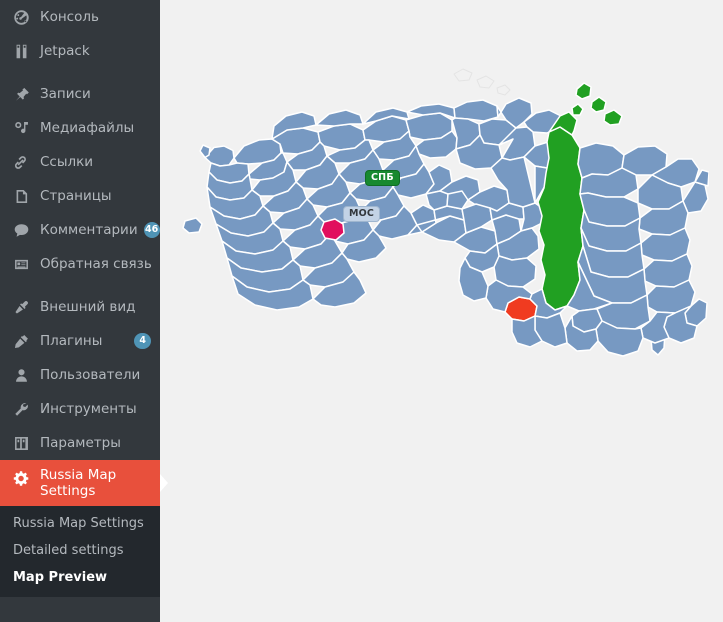  What do you see at coordinates (21, 264) in the screenshot?
I see `feedback-icon` at bounding box center [21, 264].